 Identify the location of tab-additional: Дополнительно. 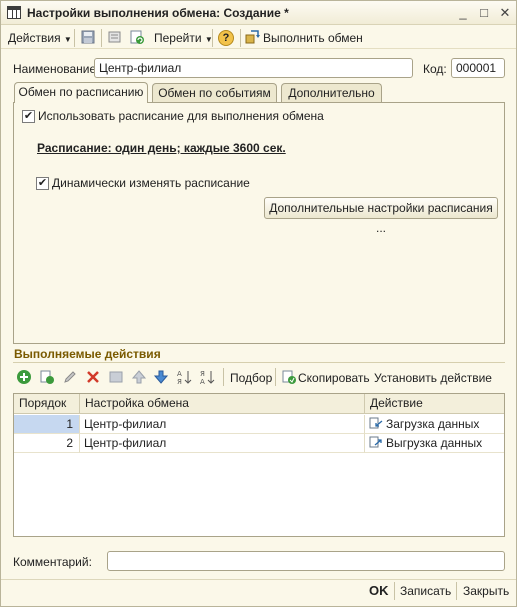
(331, 92).